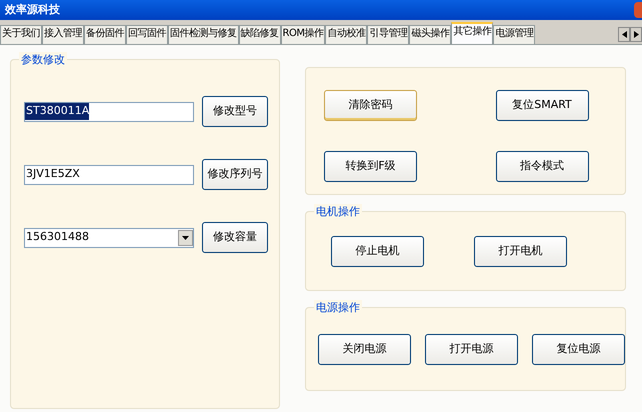 Image resolution: width=642 pixels, height=412 pixels. I want to click on tab: 自动校准, so click(346, 34).